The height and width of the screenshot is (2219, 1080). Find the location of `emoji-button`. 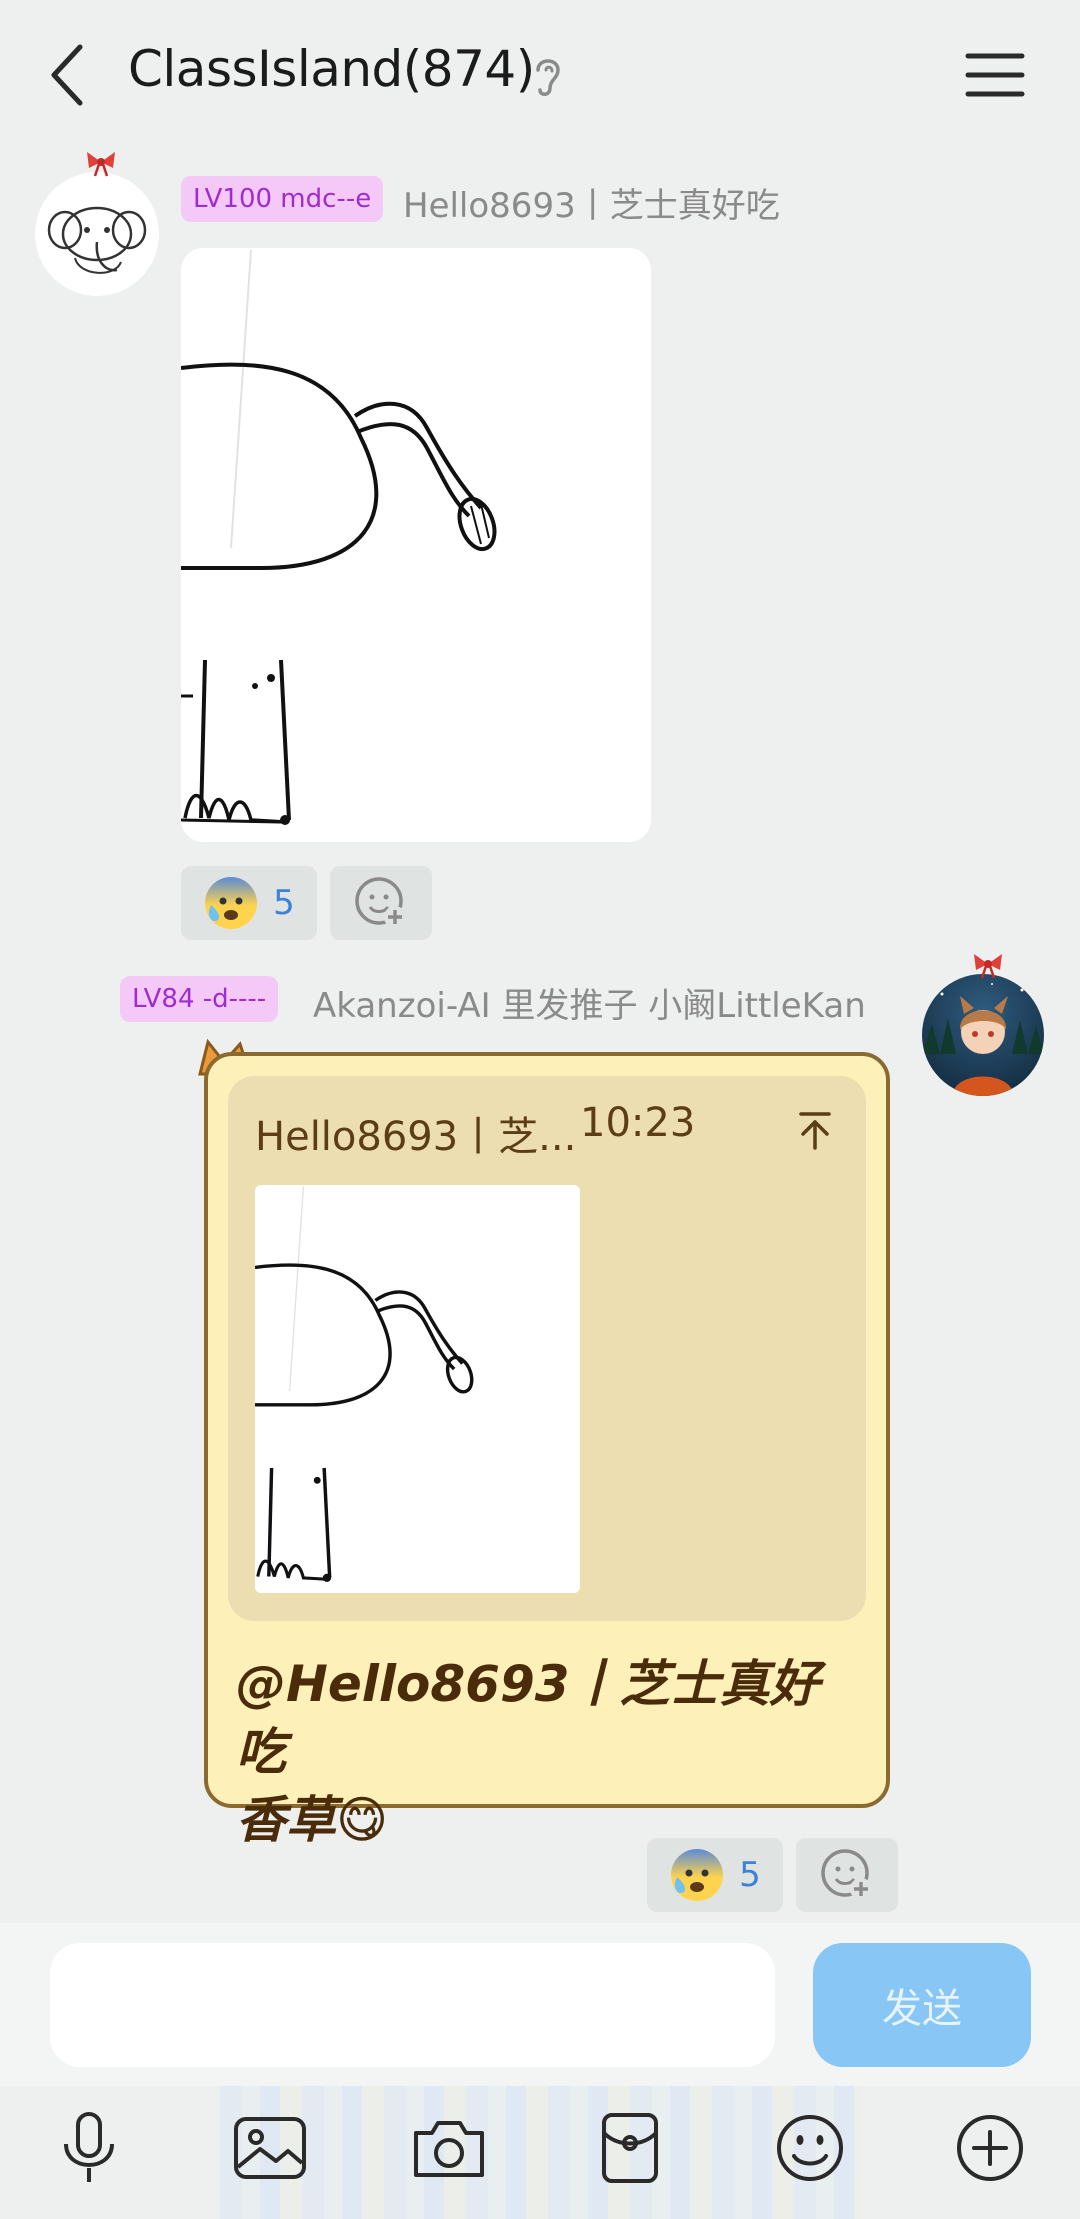

emoji-button is located at coordinates (810, 2148).